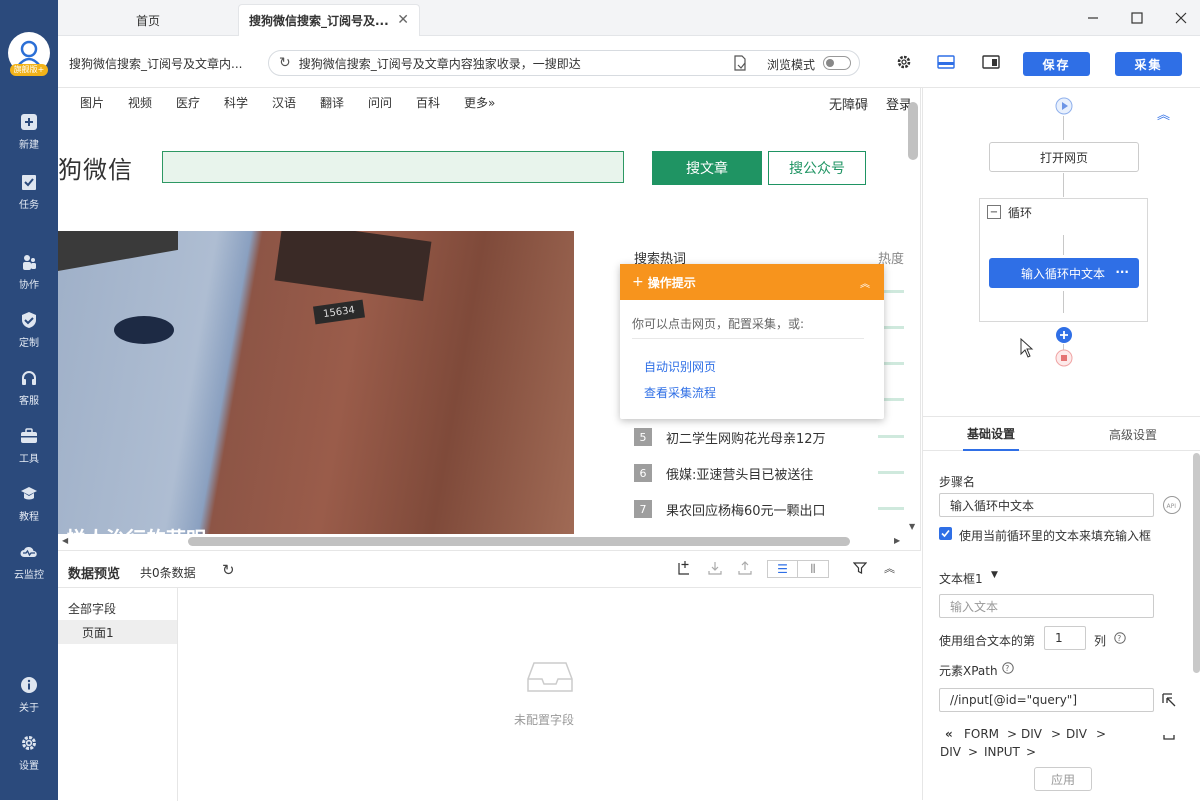 Image resolution: width=1200 pixels, height=801 pixels. Describe the element at coordinates (912, 322) in the screenshot. I see `vertical-scrollbar: ▼` at that location.